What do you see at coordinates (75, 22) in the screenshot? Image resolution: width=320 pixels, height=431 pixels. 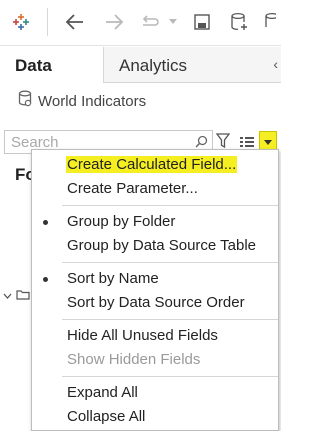 I see `back-arrow-icon` at bounding box center [75, 22].